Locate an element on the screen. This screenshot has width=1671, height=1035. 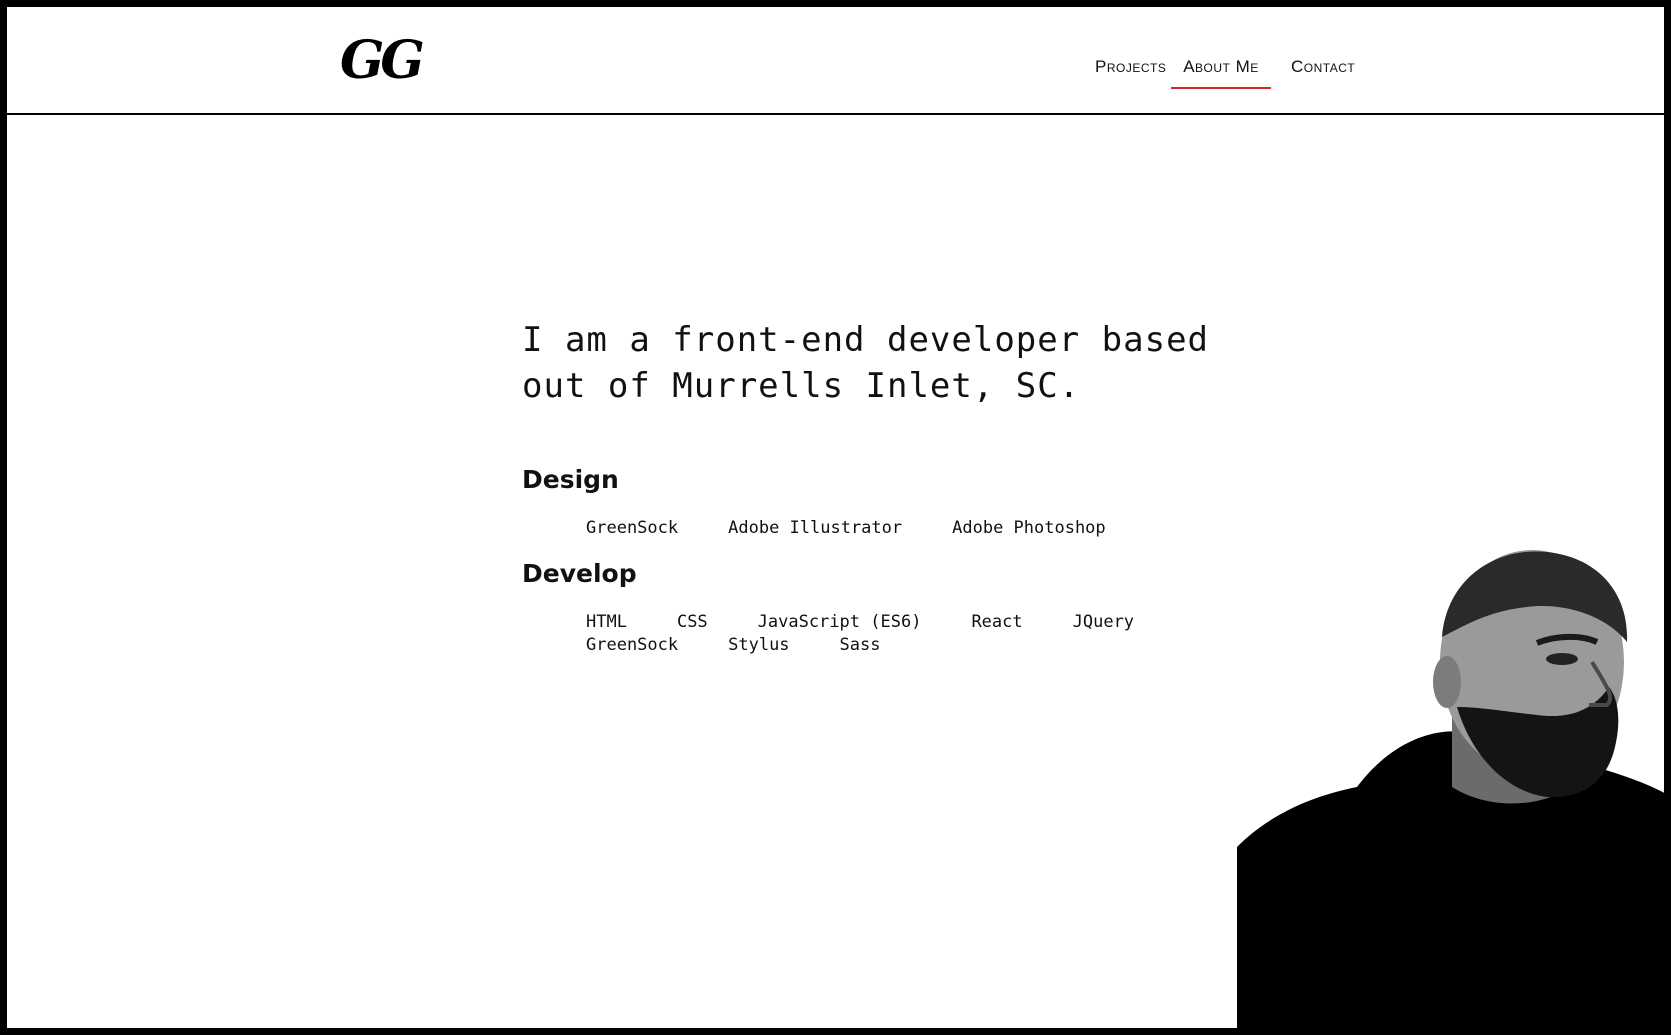
skill-item: Adobe Photoshop is located at coordinates (1029, 528).